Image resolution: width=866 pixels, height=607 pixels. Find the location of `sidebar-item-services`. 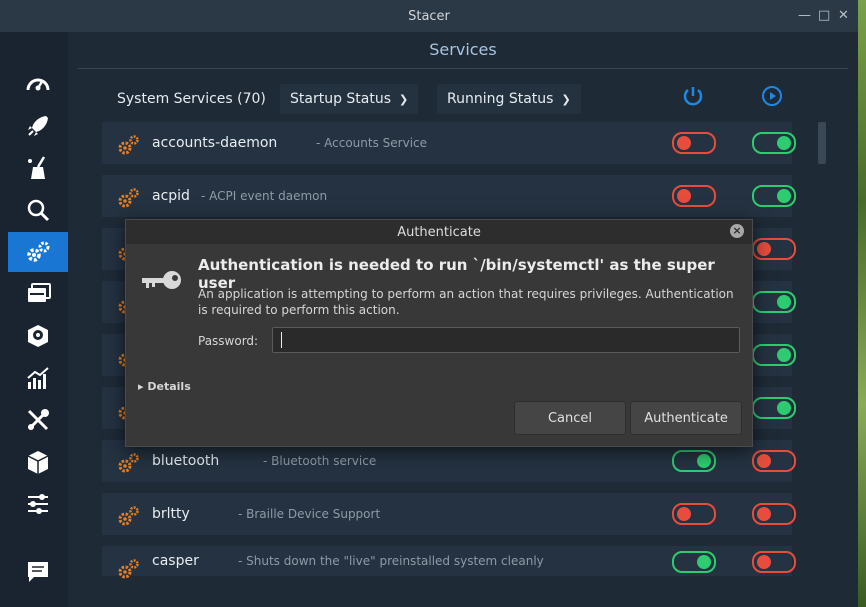

sidebar-item-services is located at coordinates (38, 252).